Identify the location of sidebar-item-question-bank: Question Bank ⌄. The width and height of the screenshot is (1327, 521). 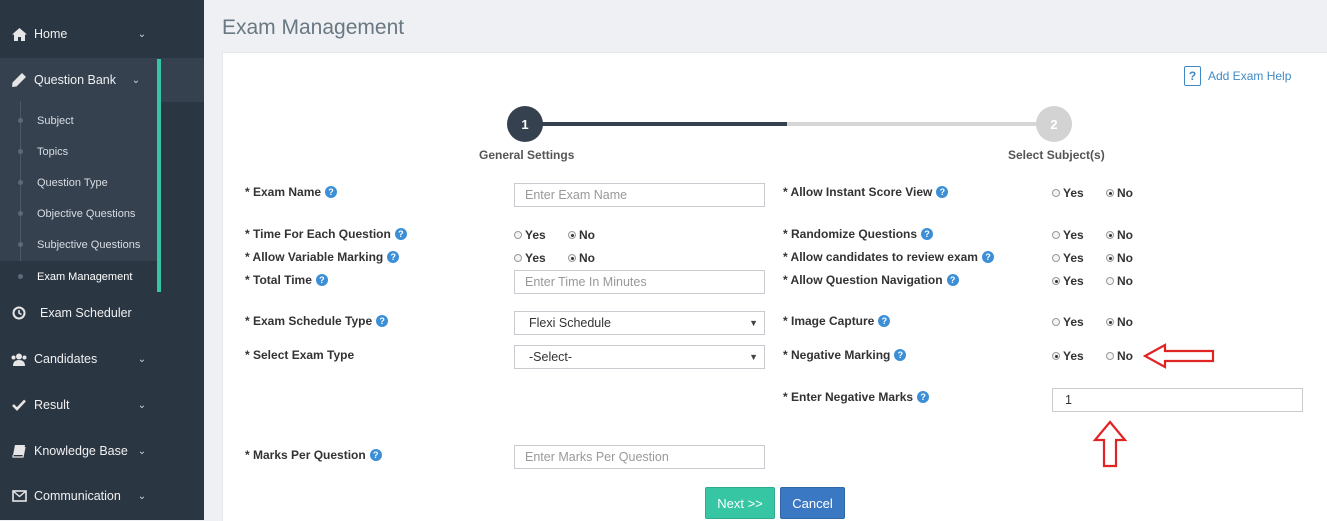
(102, 80).